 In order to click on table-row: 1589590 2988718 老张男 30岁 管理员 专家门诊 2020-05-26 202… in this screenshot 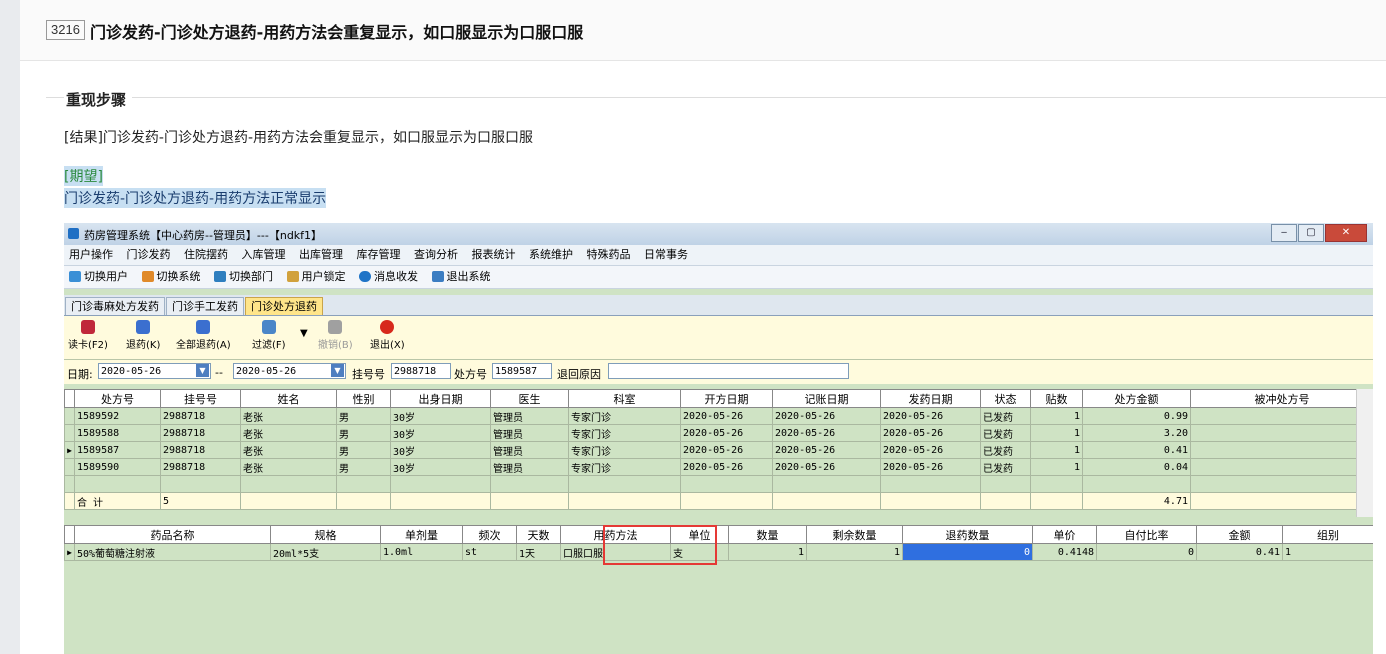, I will do `click(718, 467)`.